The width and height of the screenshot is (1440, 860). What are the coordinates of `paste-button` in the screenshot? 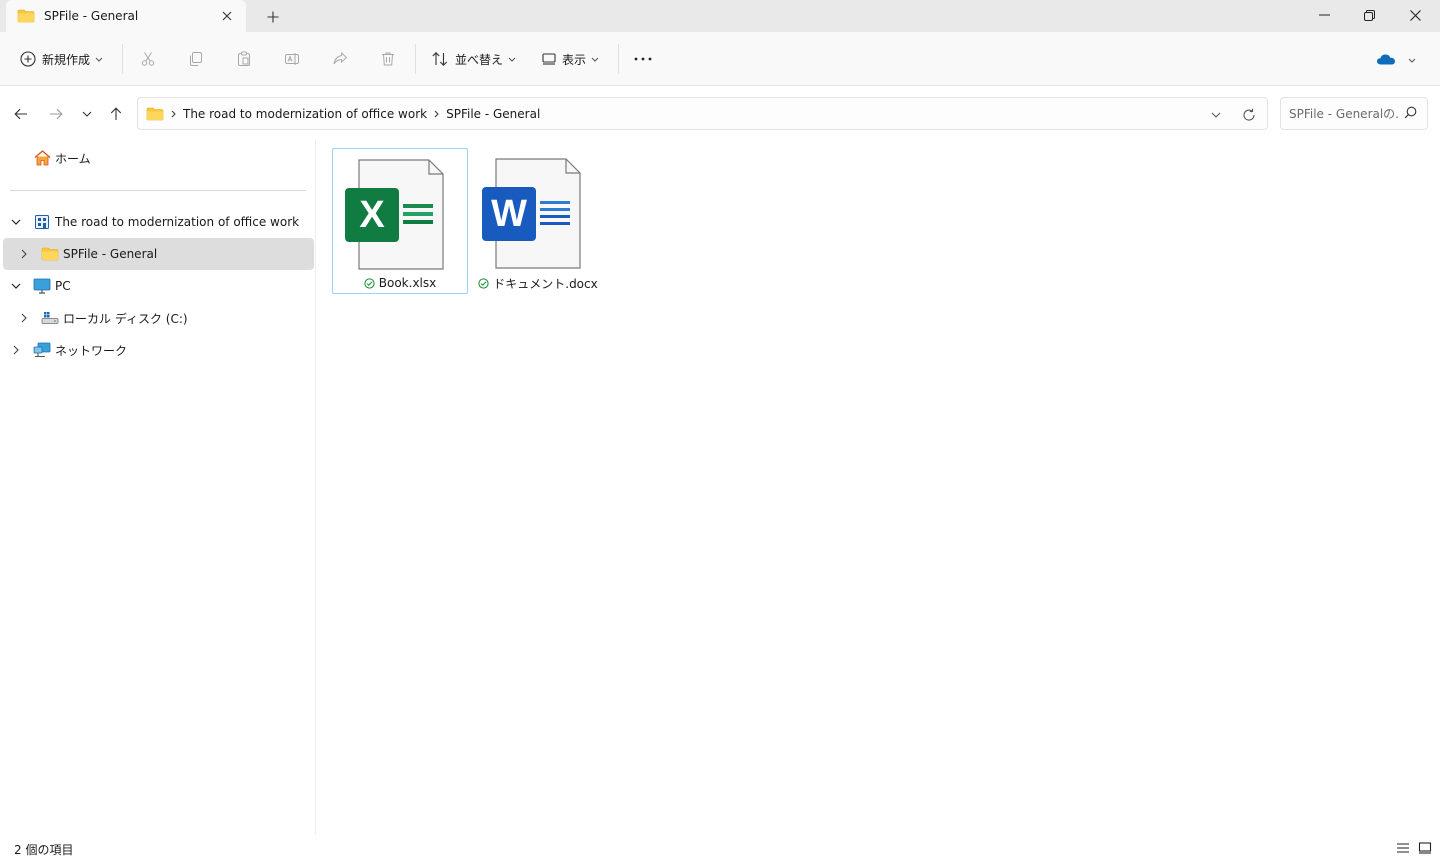 It's located at (244, 59).